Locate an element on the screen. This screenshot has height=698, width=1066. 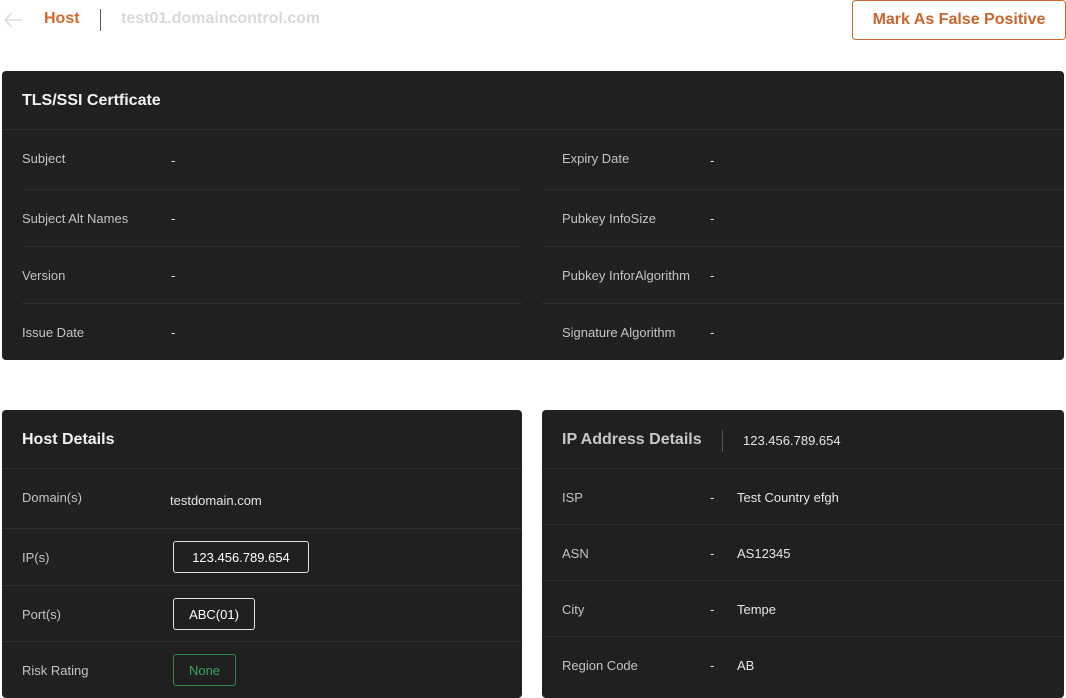
port-chip: ABC(01) is located at coordinates (214, 614).